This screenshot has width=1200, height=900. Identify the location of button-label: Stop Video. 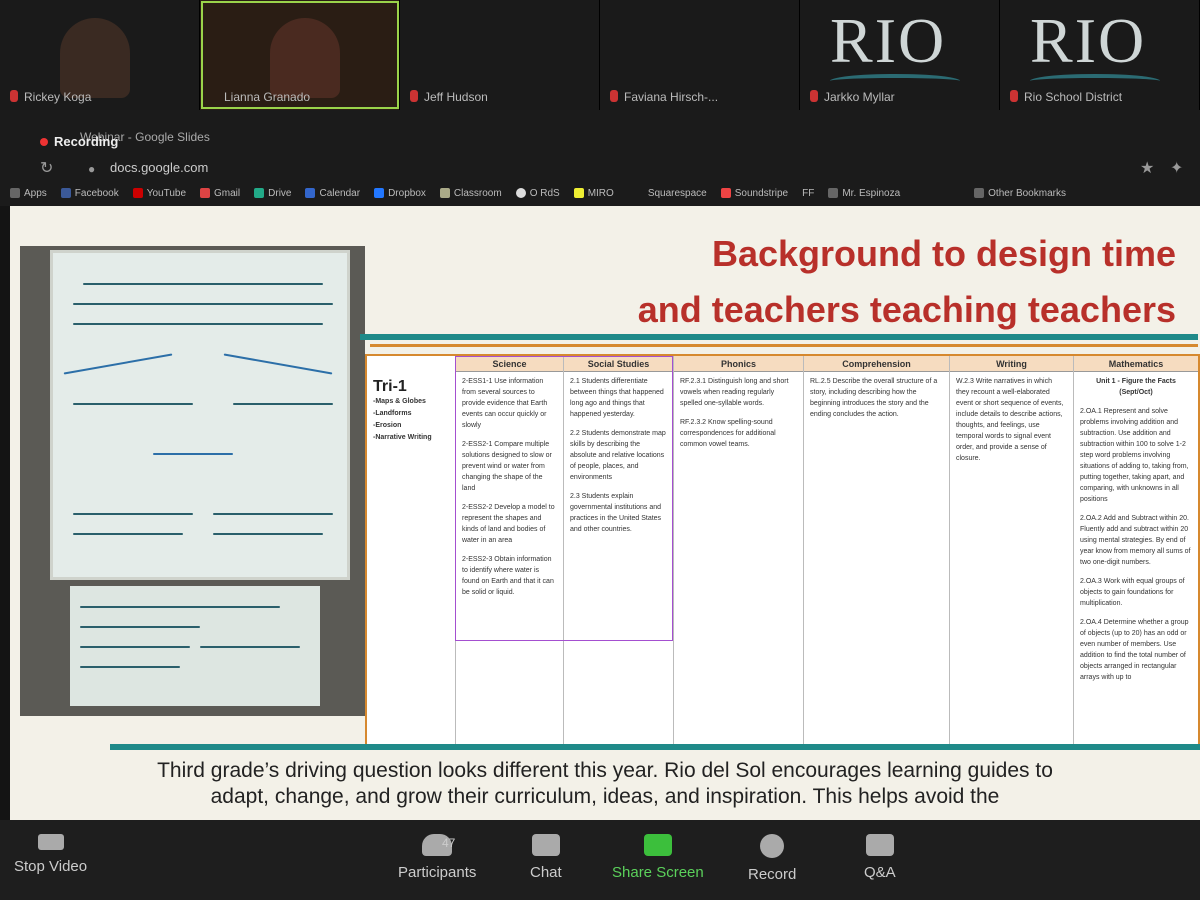
(51, 866).